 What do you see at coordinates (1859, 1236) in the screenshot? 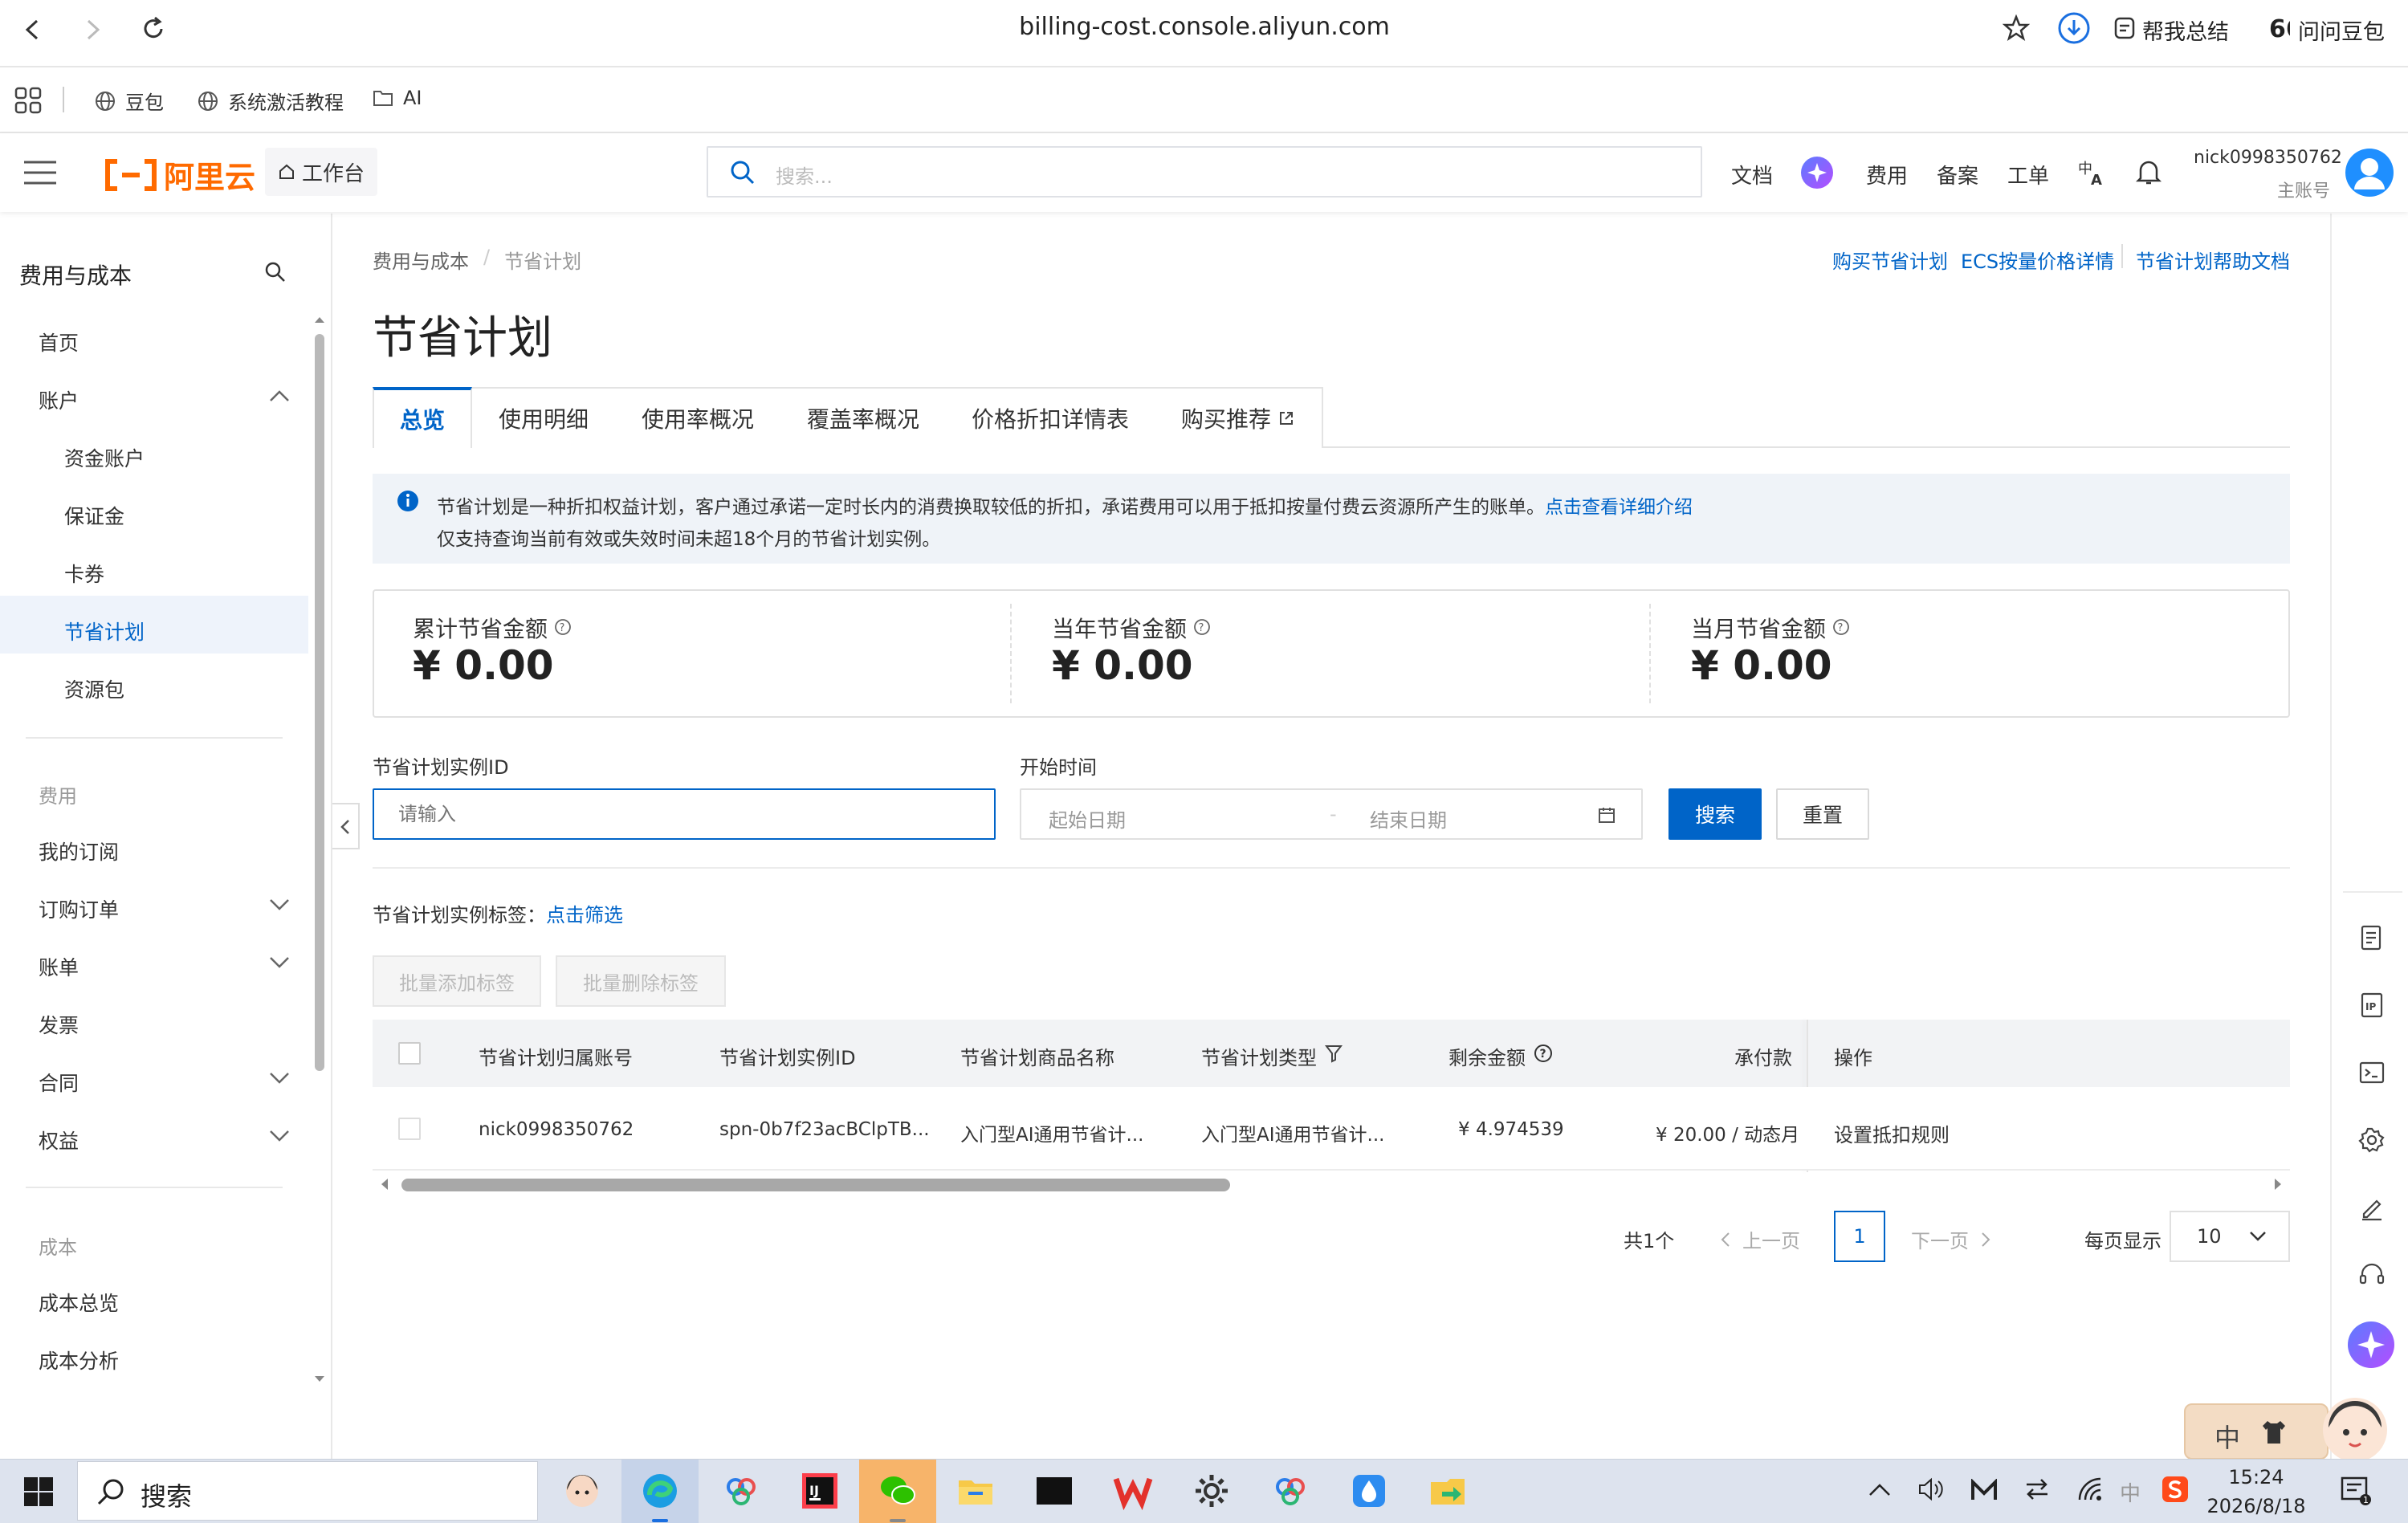
I see `page-number-current: 1` at bounding box center [1859, 1236].